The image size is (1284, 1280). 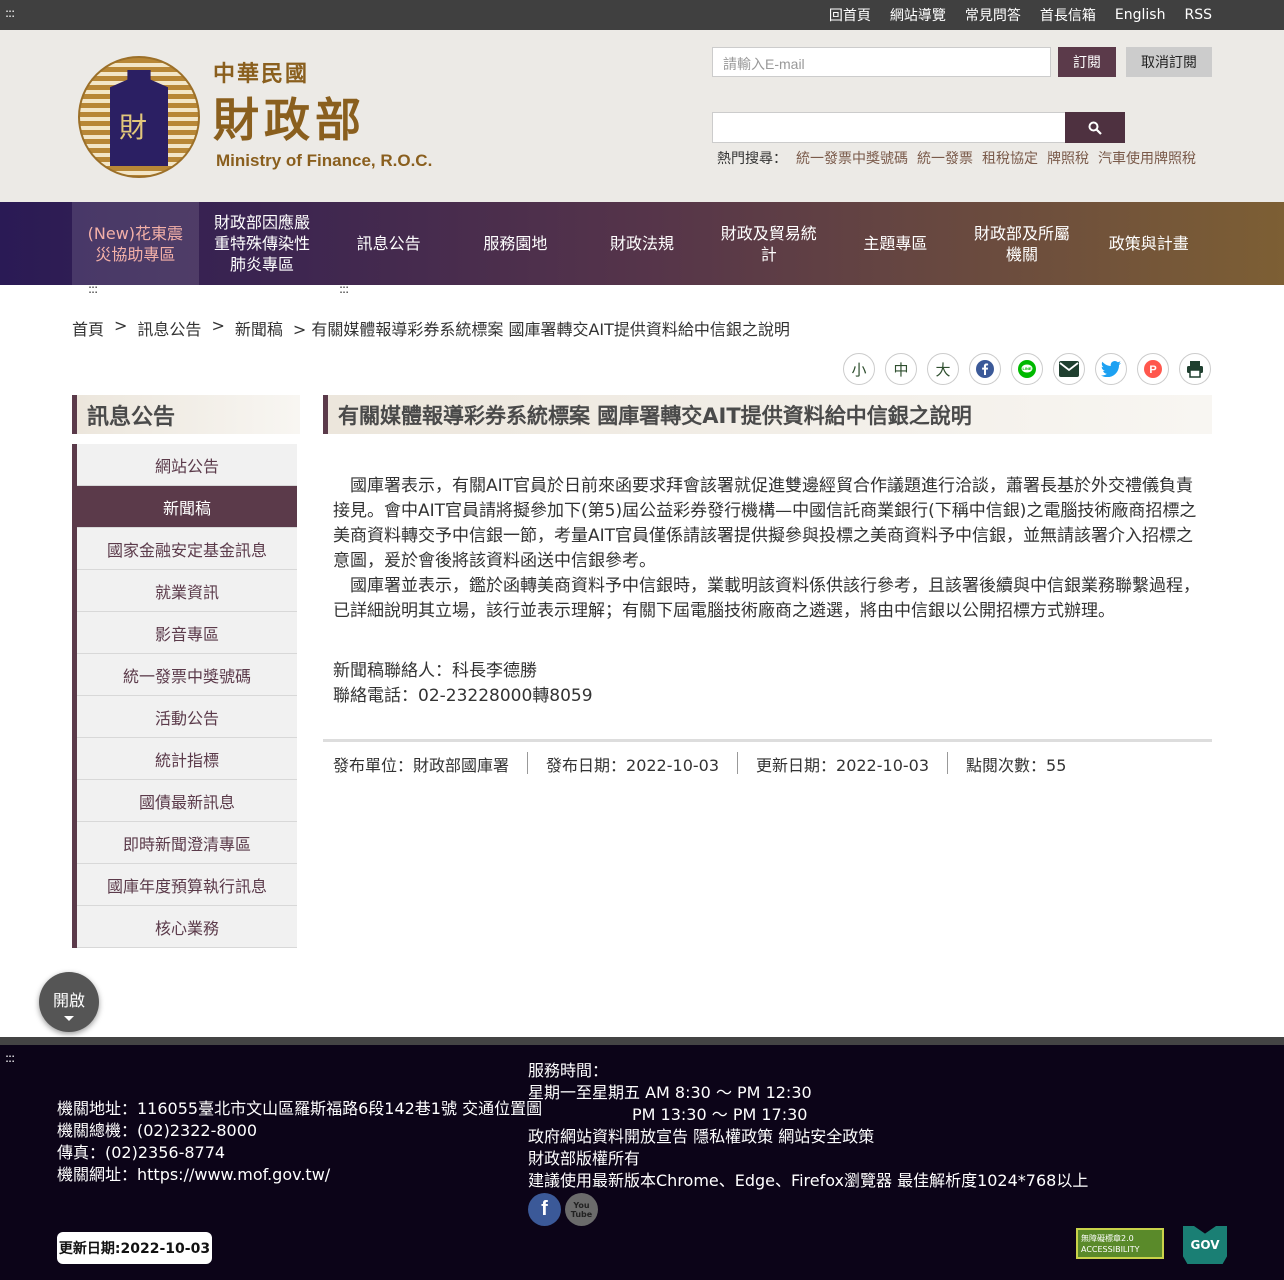 What do you see at coordinates (463, 684) in the screenshot?
I see `article-contact: 新聞稿聯絡人：科長李德勝 聯絡電話：02-23228000轉8059` at bounding box center [463, 684].